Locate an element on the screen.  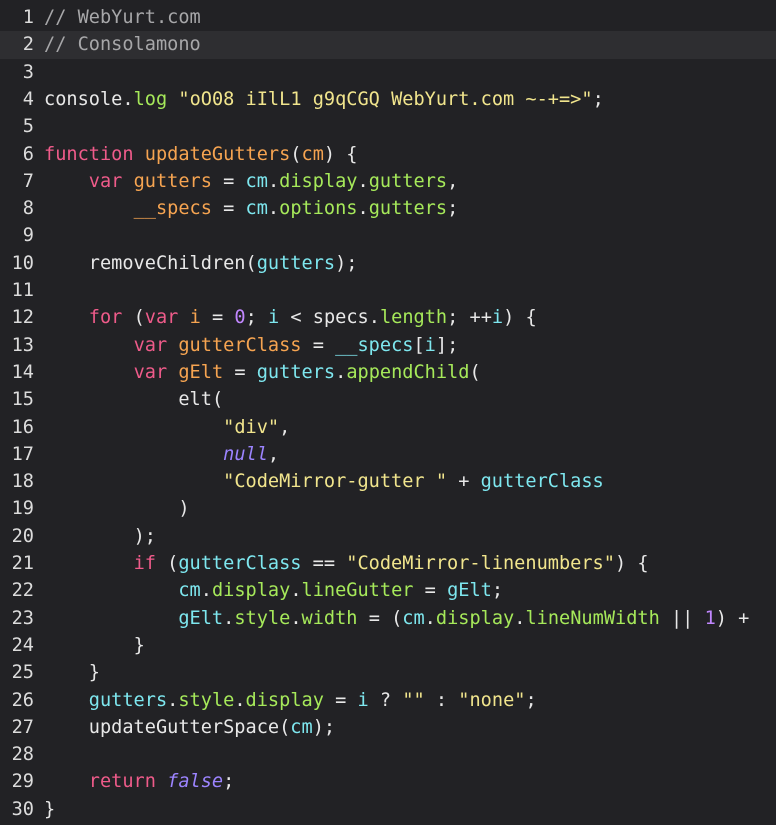
code-text: null, is located at coordinates (161, 455).